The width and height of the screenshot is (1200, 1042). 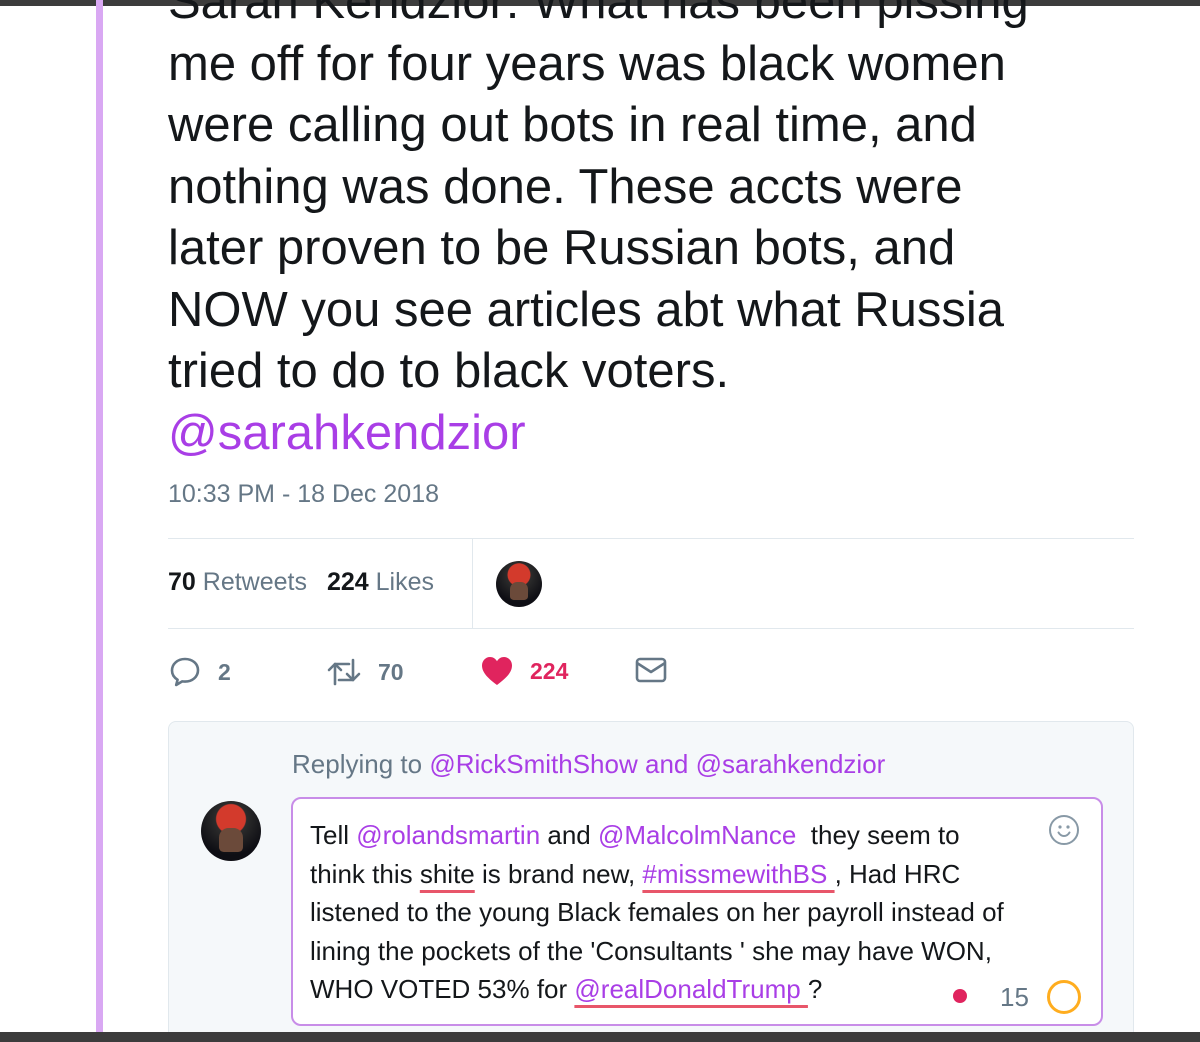 What do you see at coordinates (960, 996) in the screenshot?
I see `recording-dot-icon` at bounding box center [960, 996].